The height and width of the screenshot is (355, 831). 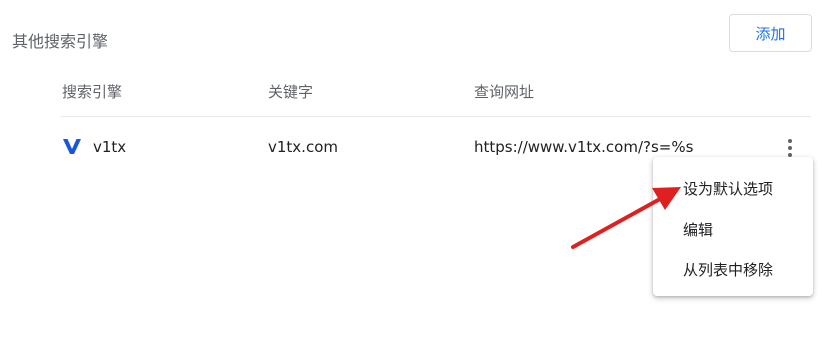 What do you see at coordinates (728, 188) in the screenshot?
I see `menu-item-set-default: 设为默认选项` at bounding box center [728, 188].